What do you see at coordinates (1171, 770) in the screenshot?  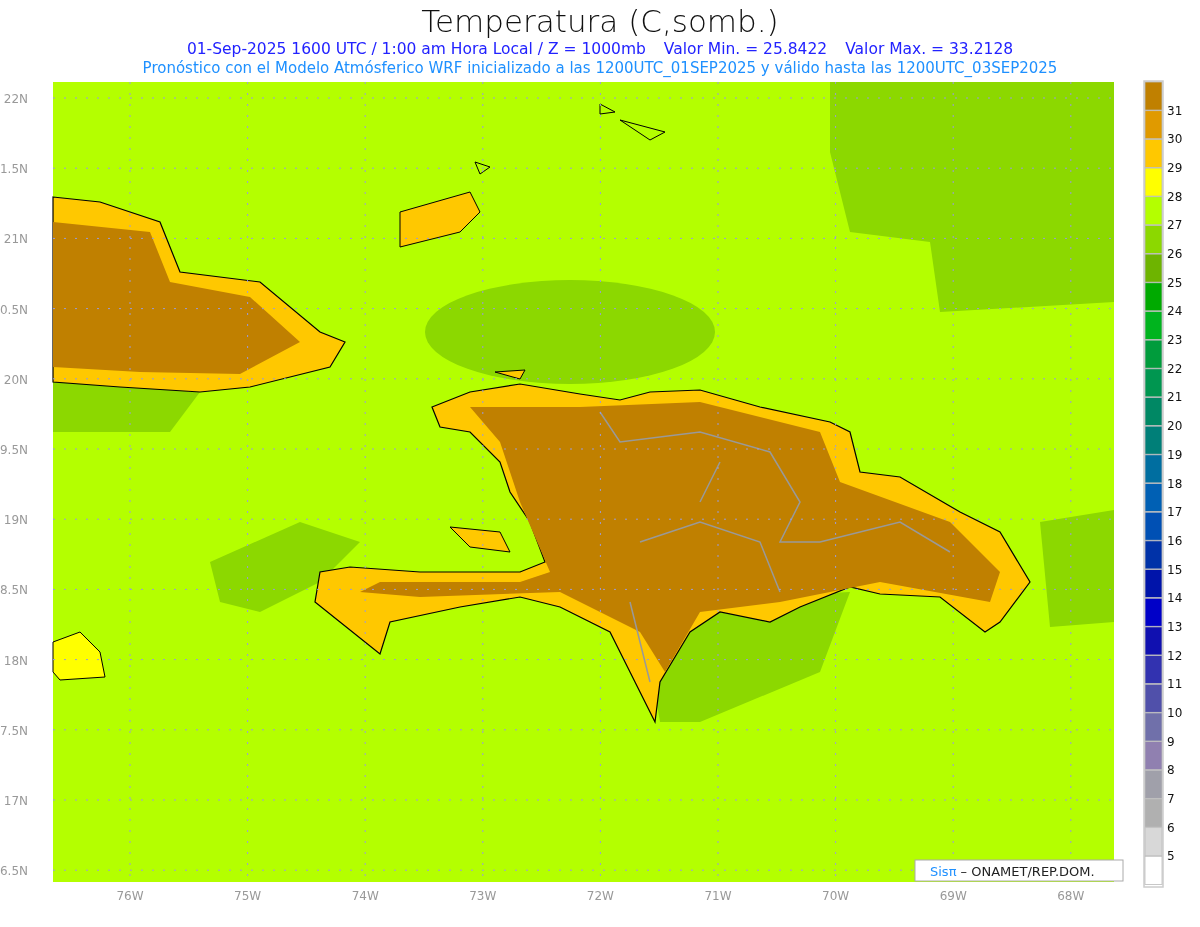 I see `legend-label: 8` at bounding box center [1171, 770].